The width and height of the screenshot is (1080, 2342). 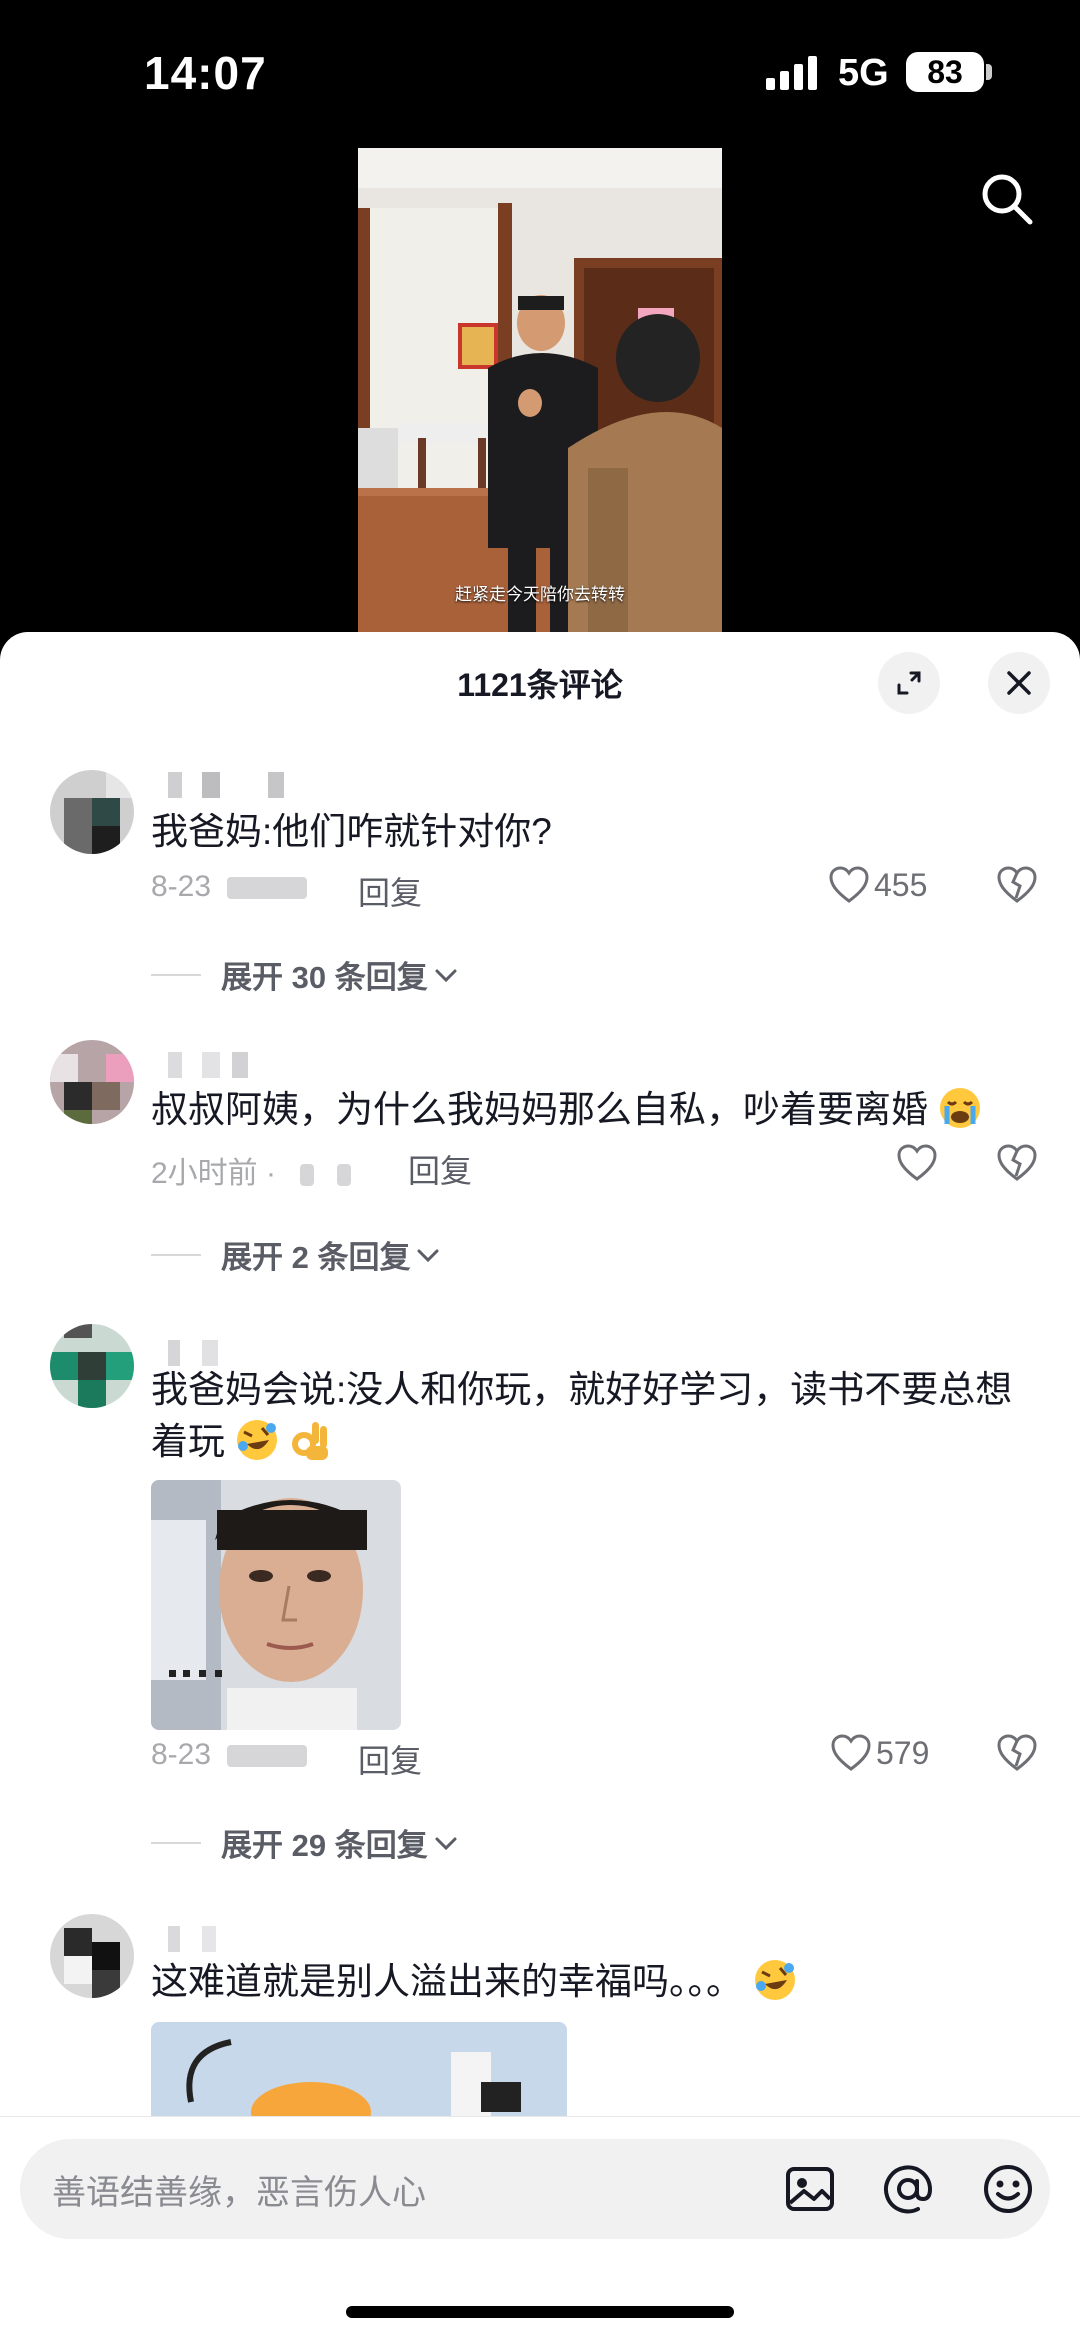 I want to click on home-indicator, so click(x=540, y=2312).